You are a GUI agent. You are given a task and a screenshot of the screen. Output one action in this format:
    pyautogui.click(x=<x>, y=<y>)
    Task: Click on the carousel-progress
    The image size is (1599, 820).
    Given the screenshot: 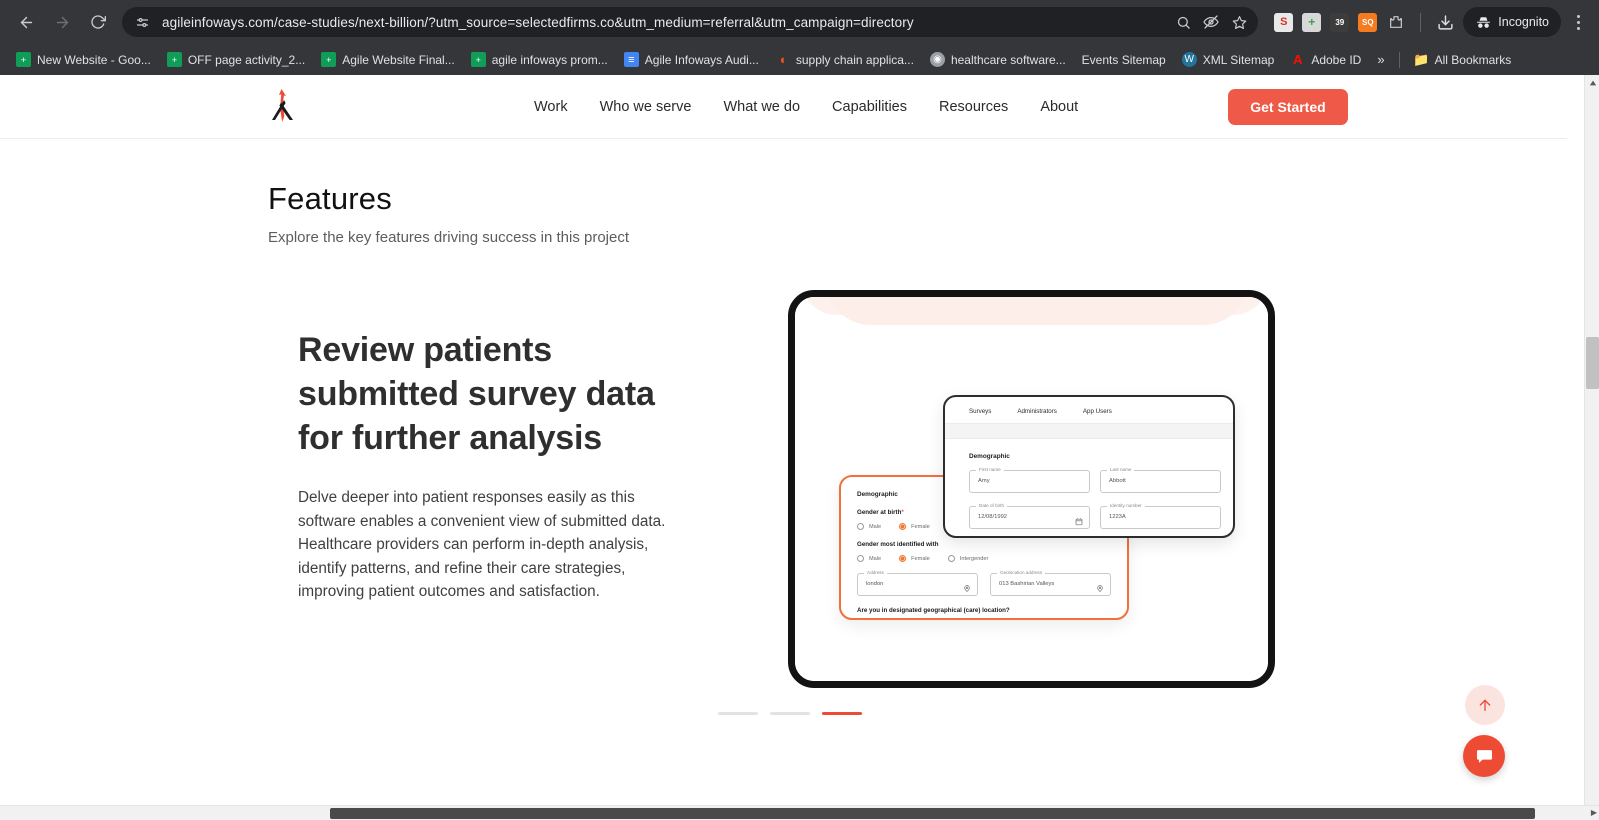 What is the action you would take?
    pyautogui.click(x=1142, y=713)
    